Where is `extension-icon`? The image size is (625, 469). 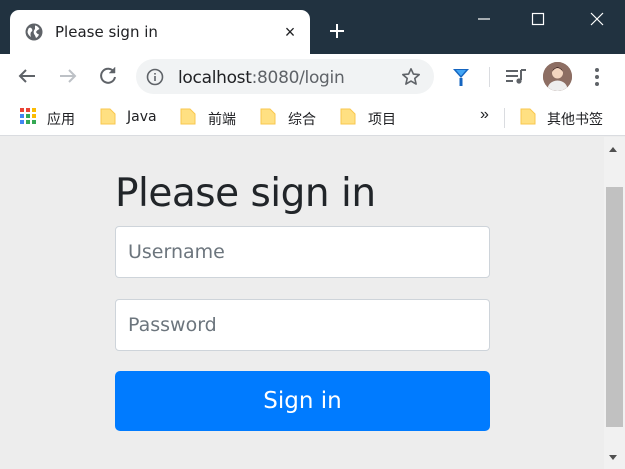
extension-icon is located at coordinates (461, 77).